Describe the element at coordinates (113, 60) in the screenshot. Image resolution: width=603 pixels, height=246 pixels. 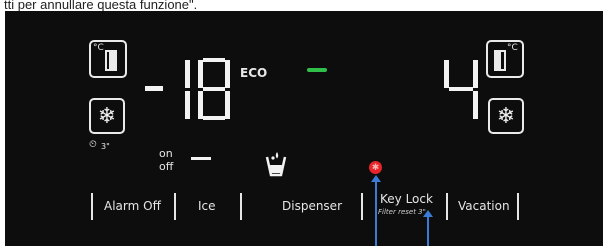
I see `freezer-bar-fill` at that location.